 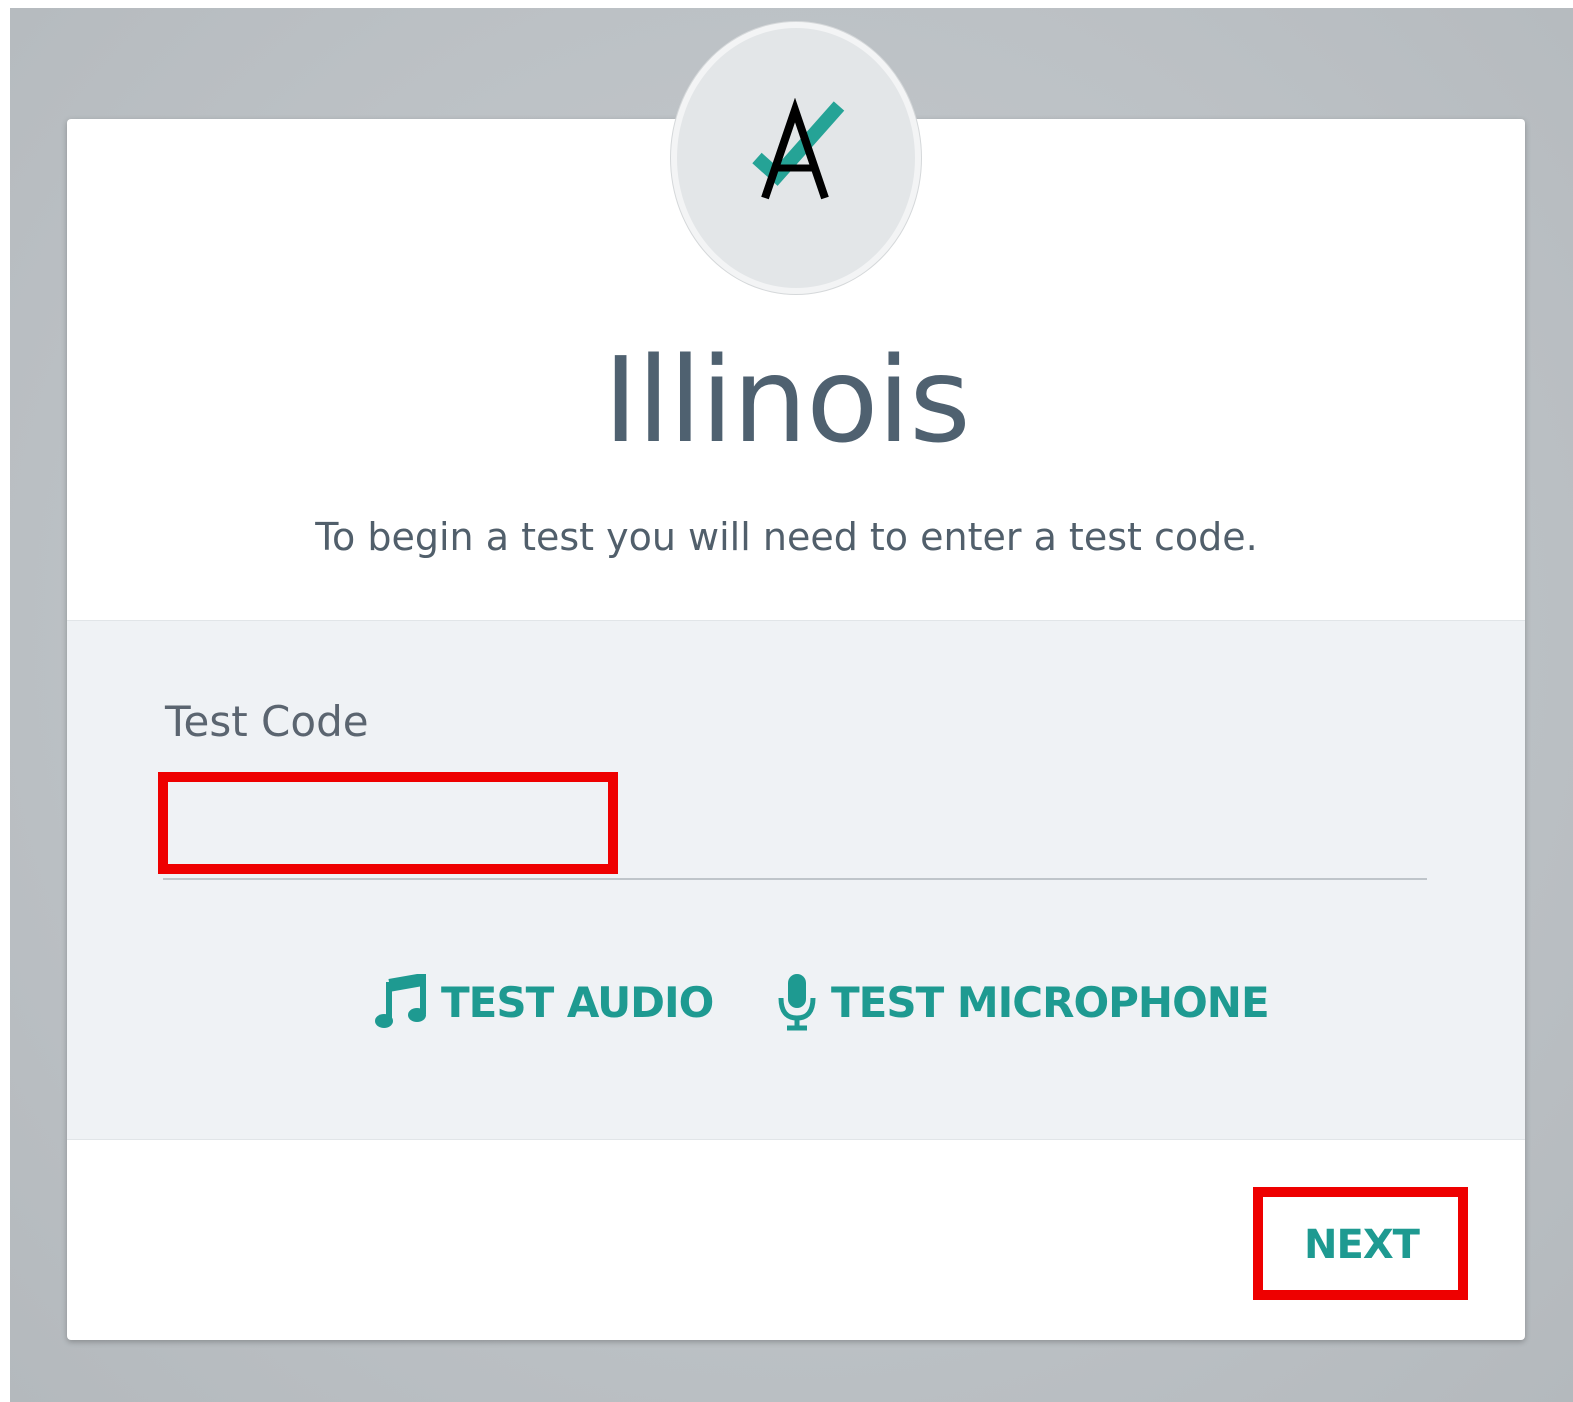 What do you see at coordinates (1050, 1002) in the screenshot?
I see `test-microphone-label: TEST MICROPHONE` at bounding box center [1050, 1002].